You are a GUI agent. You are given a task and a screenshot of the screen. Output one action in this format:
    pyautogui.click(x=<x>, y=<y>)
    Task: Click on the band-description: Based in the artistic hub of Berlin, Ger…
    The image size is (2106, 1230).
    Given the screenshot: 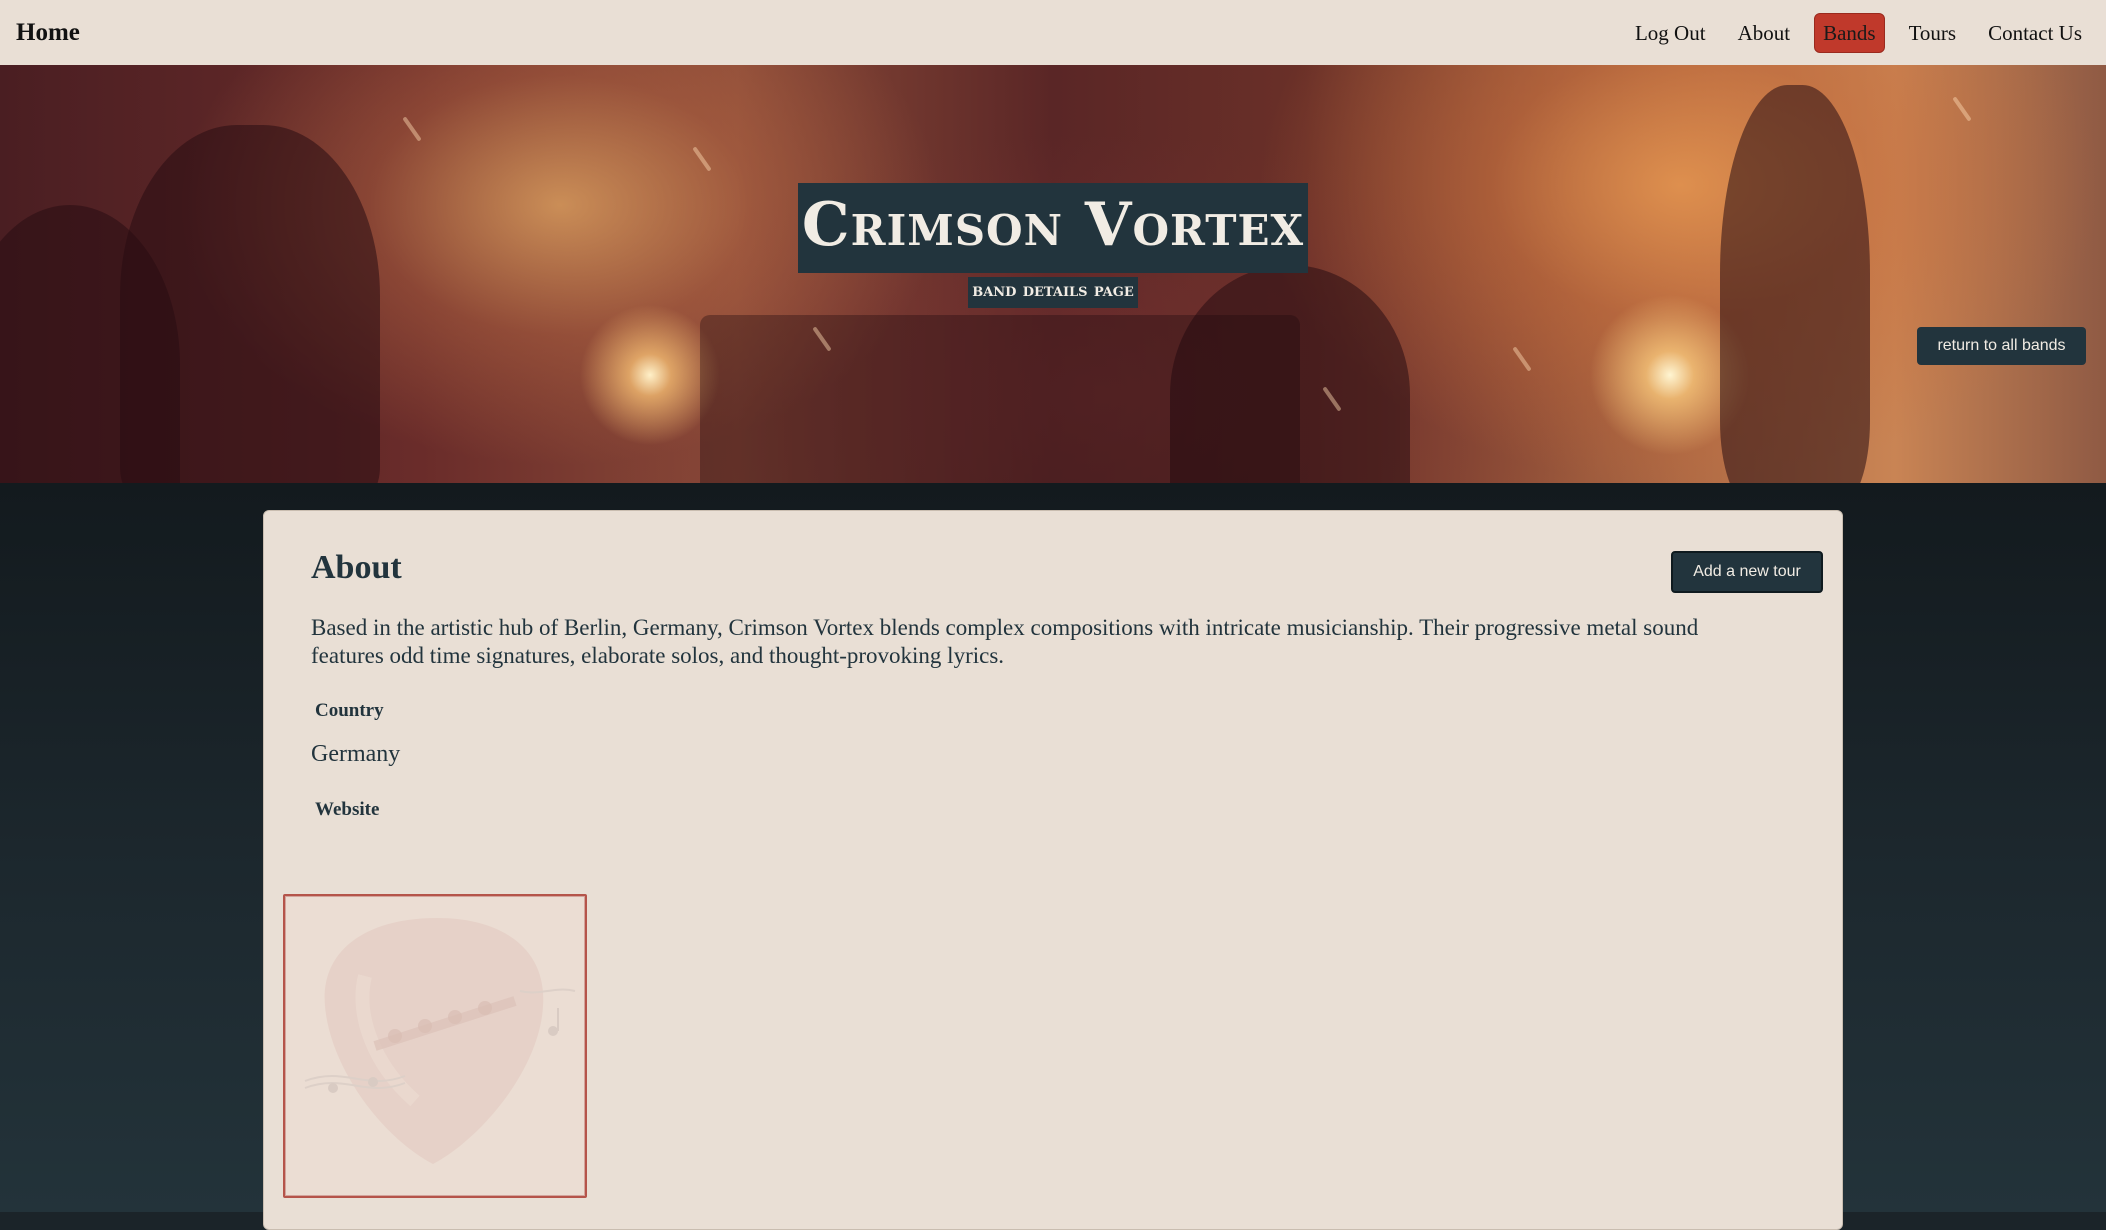 What is the action you would take?
    pyautogui.click(x=1005, y=641)
    